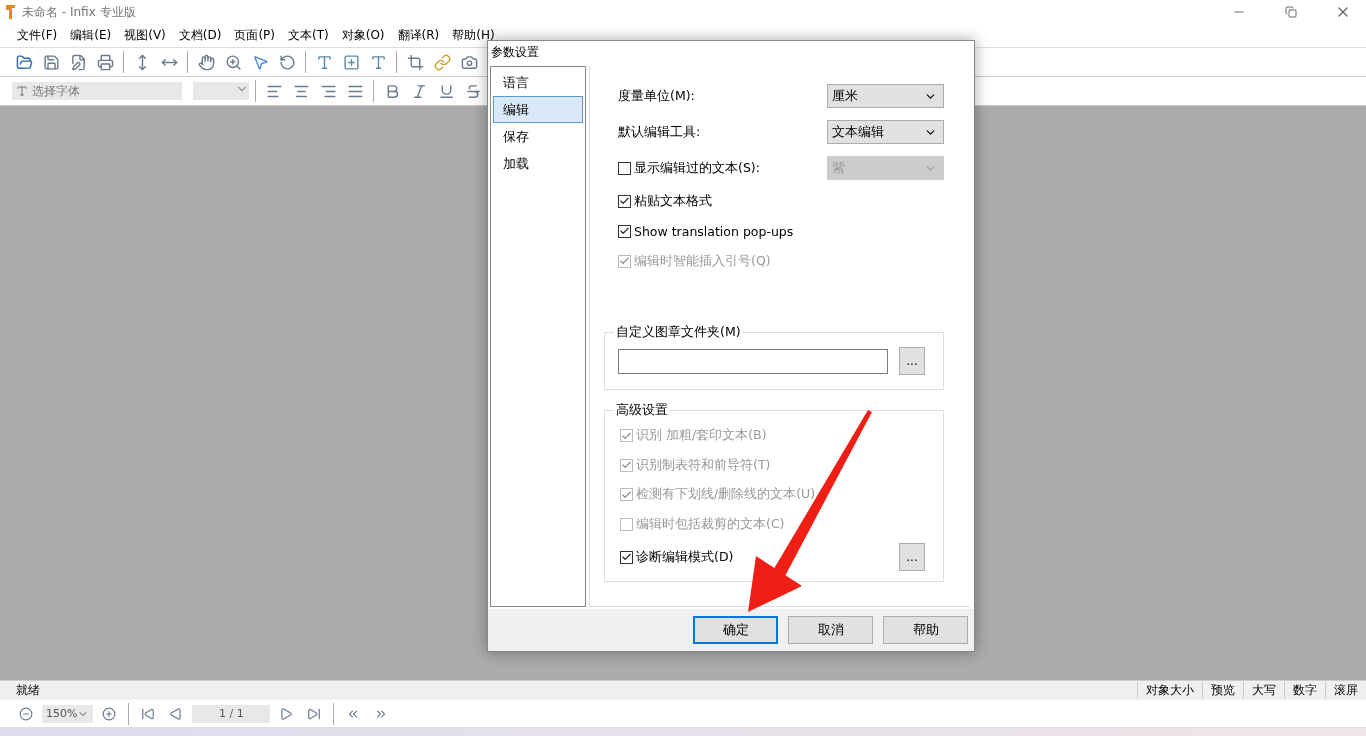  I want to click on menu-item: 文本(T), so click(308, 35).